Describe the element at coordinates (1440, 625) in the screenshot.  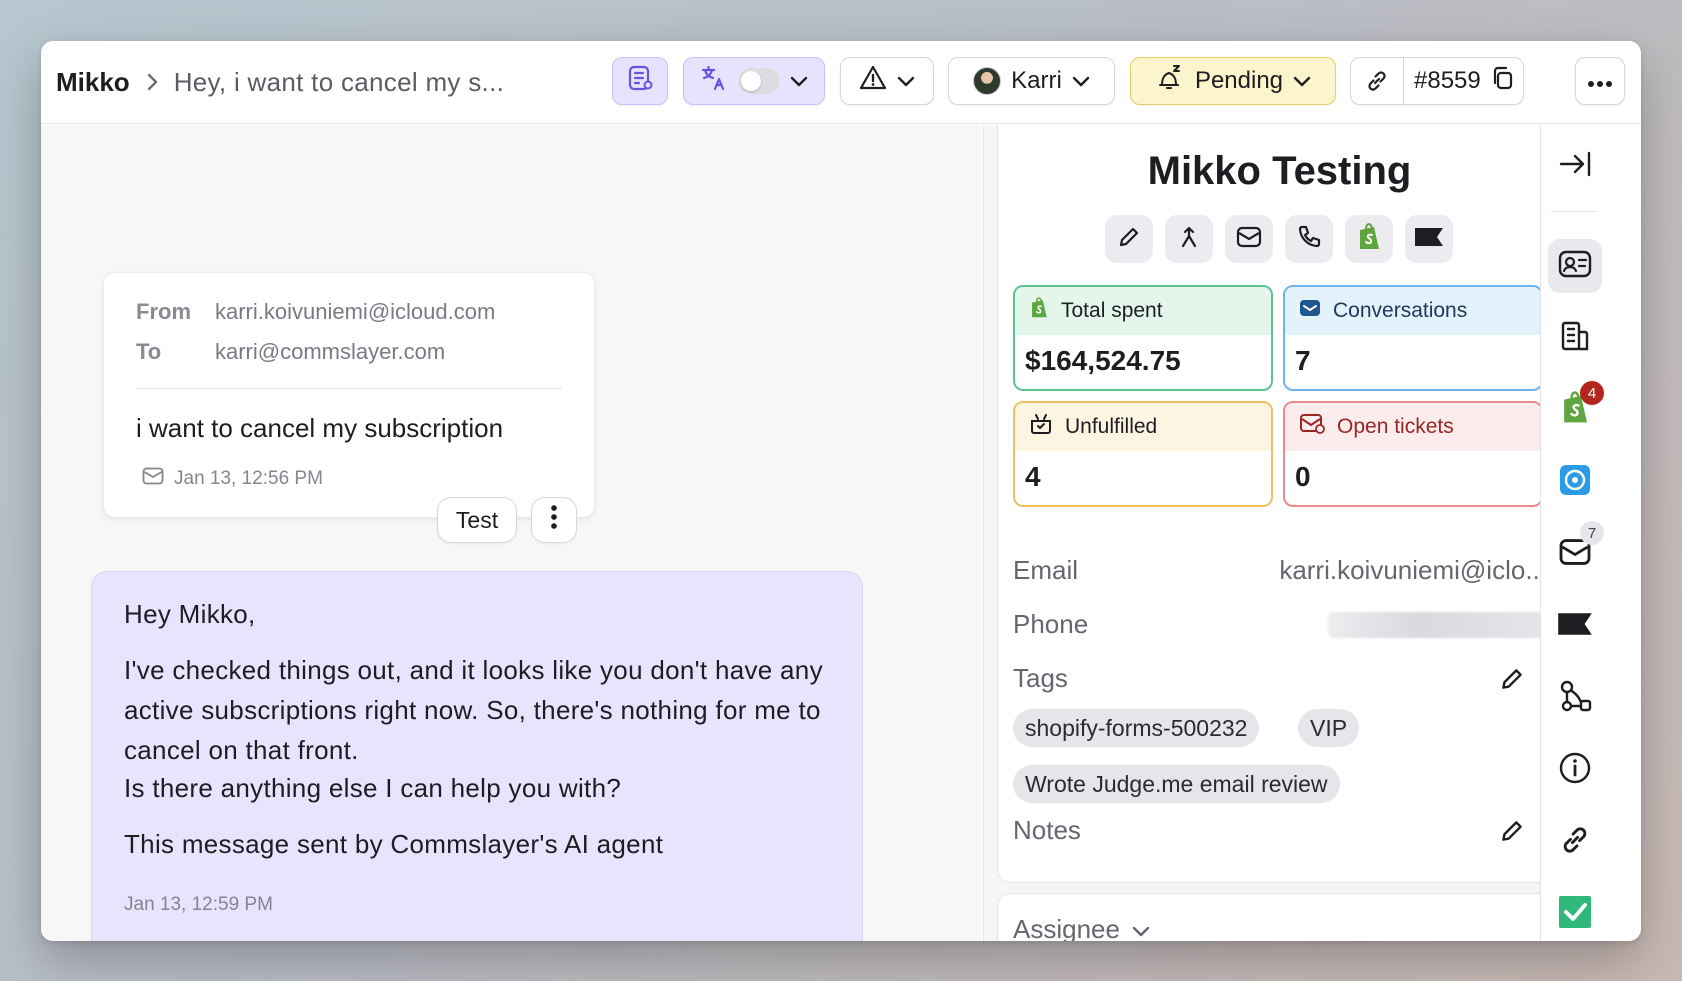
I see `customer-phone-redacted` at that location.